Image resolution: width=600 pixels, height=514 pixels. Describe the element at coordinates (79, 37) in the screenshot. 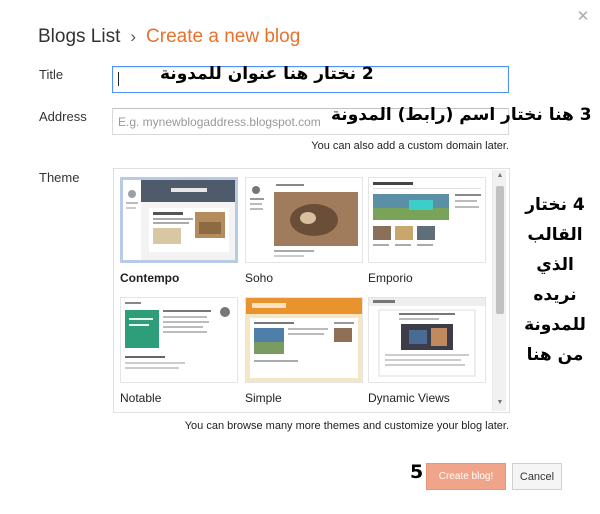

I see `breadcrumb-blogs-list: Blogs List` at that location.